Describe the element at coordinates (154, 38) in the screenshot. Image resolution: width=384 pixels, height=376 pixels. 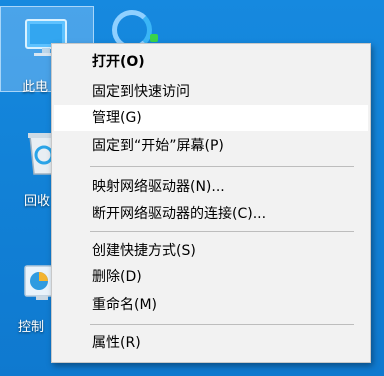
I see `status-dot-icon` at that location.